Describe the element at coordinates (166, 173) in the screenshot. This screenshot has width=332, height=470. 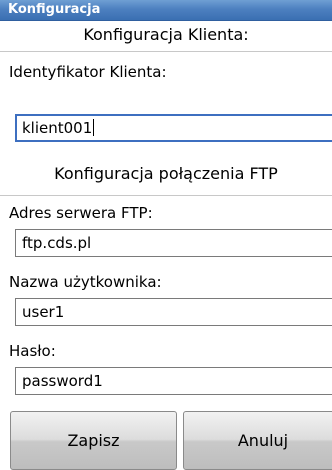
I see `ftp-section-header: Konfiguracja połączenia FTP` at that location.